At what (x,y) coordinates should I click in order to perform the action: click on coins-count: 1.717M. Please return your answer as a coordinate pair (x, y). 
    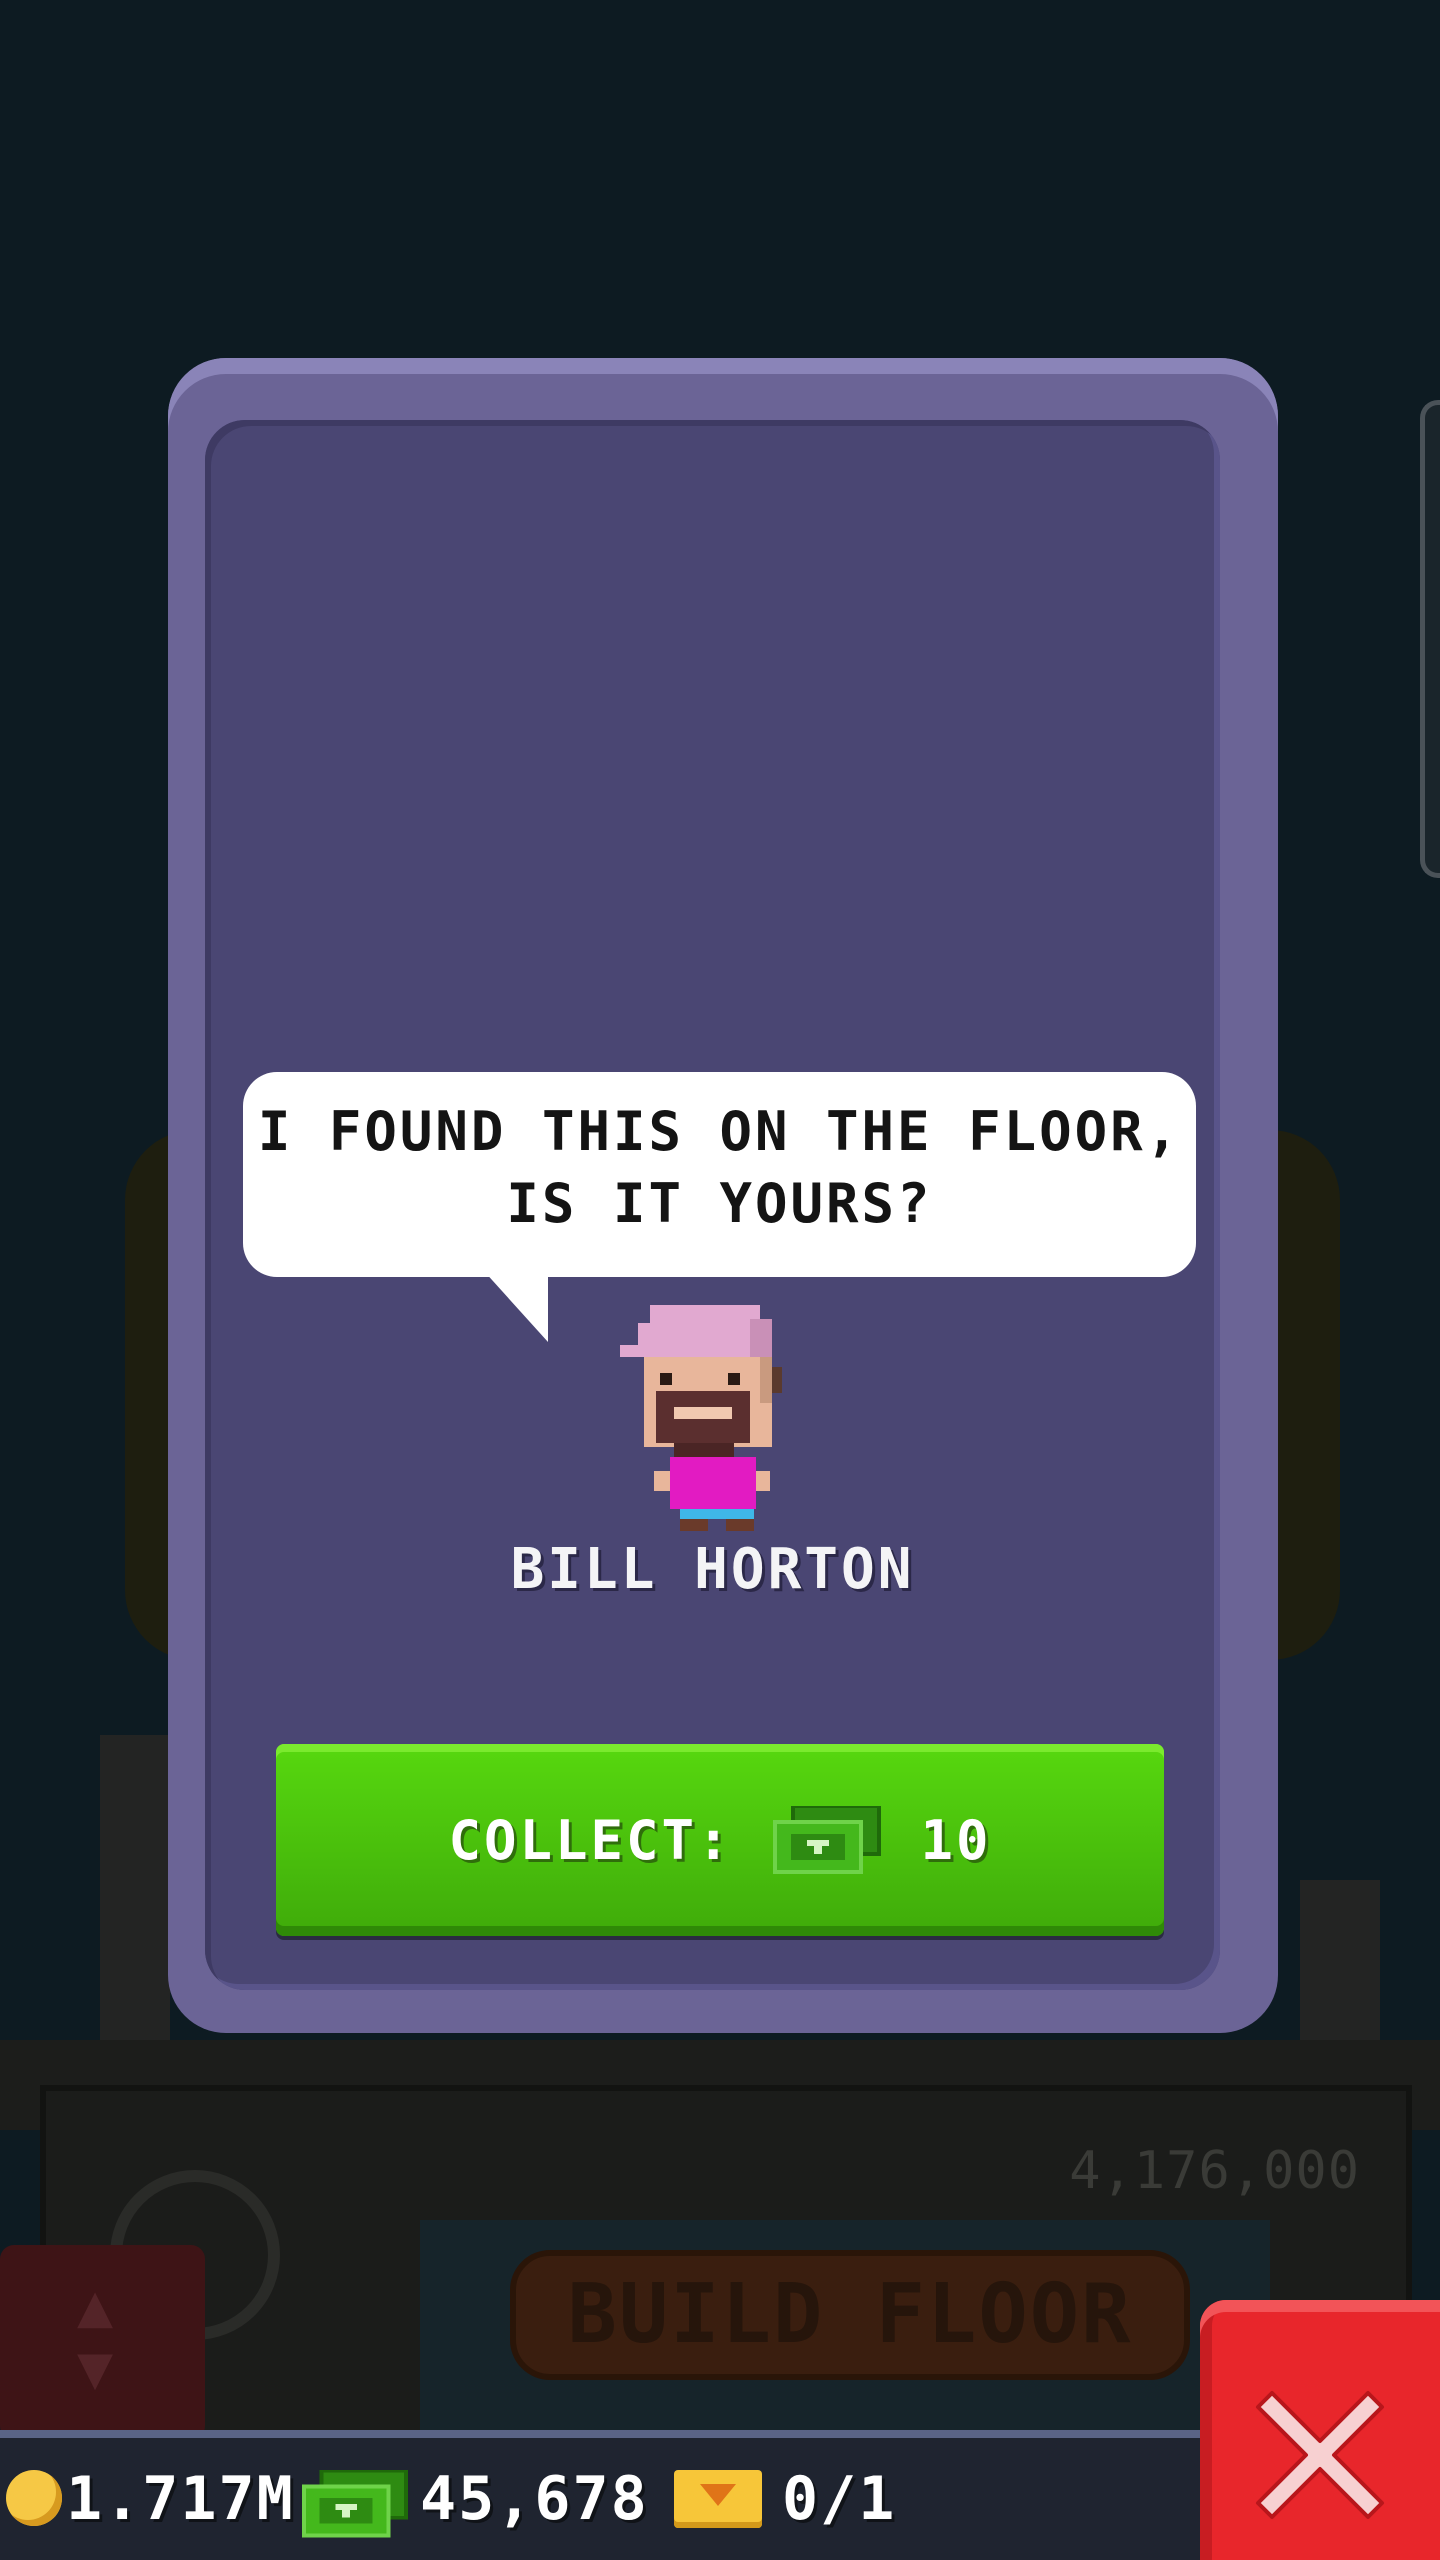
    Looking at the image, I should click on (180, 2499).